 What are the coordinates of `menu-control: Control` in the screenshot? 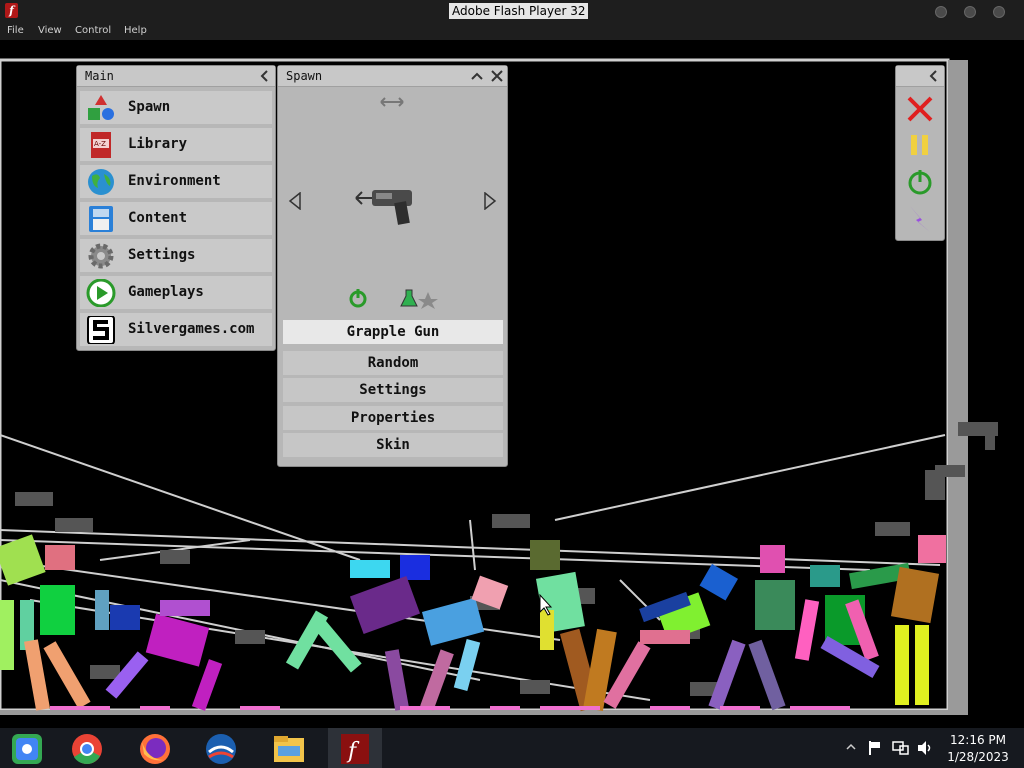 It's located at (93, 30).